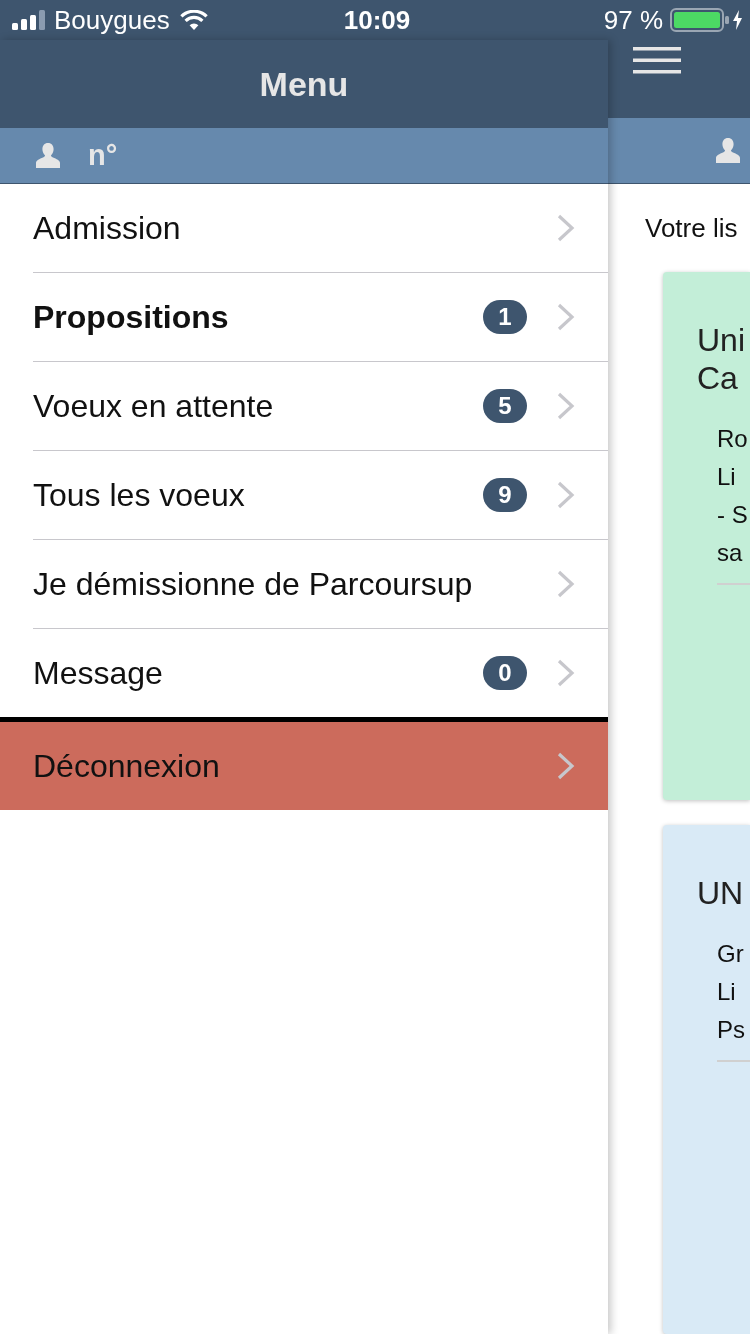 Image resolution: width=750 pixels, height=1334 pixels. Describe the element at coordinates (304, 766) in the screenshot. I see `logout-item: Déconnexion` at that location.